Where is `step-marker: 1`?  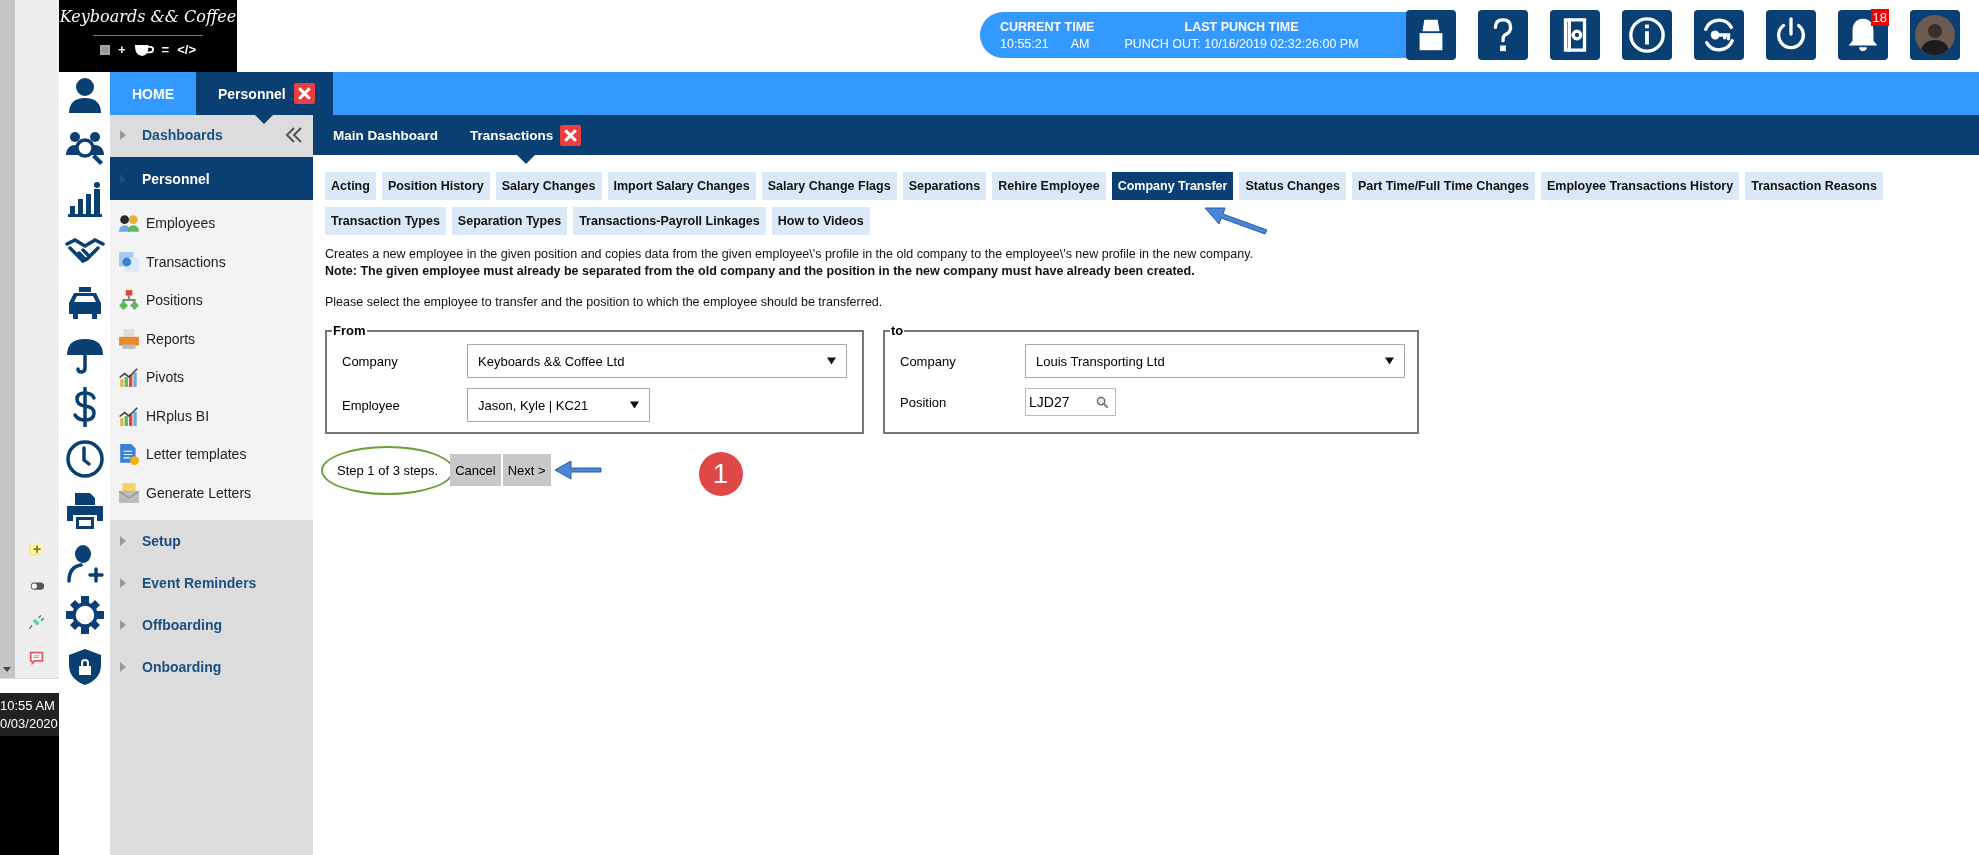
step-marker: 1 is located at coordinates (720, 474).